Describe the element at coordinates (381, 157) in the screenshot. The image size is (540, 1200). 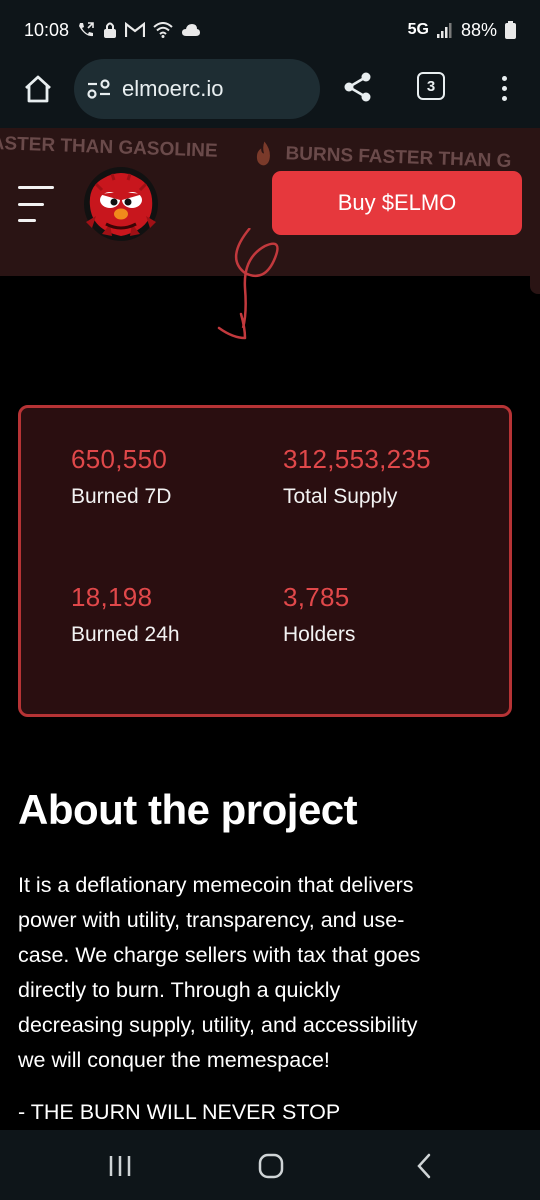
I see `ticker-item: BURNS FASTER THAN G` at that location.